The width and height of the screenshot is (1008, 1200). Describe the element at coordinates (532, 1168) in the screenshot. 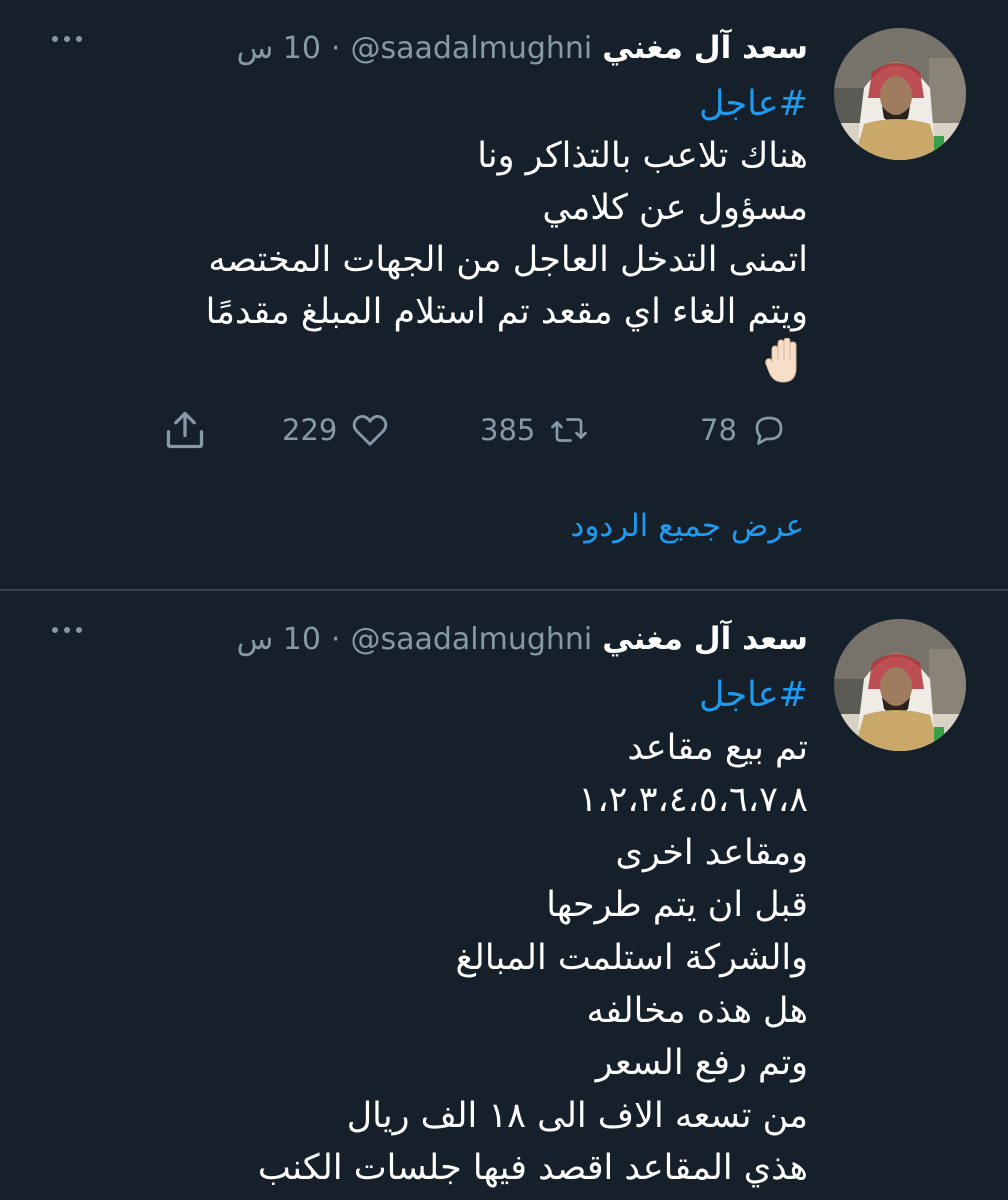

I see `tweet-line: هذي المقاعد اقصد فيها جلسات الكنب` at that location.